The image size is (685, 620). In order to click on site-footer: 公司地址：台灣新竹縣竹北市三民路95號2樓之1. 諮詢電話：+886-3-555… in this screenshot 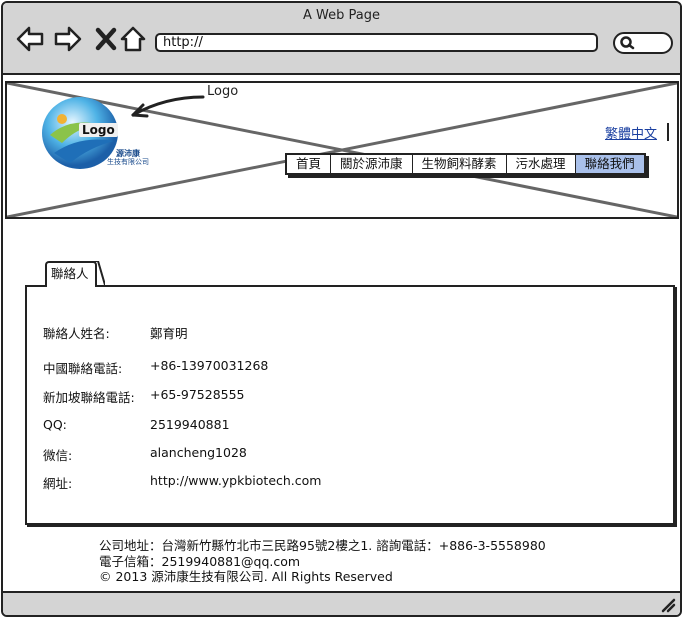, I will do `click(322, 561)`.